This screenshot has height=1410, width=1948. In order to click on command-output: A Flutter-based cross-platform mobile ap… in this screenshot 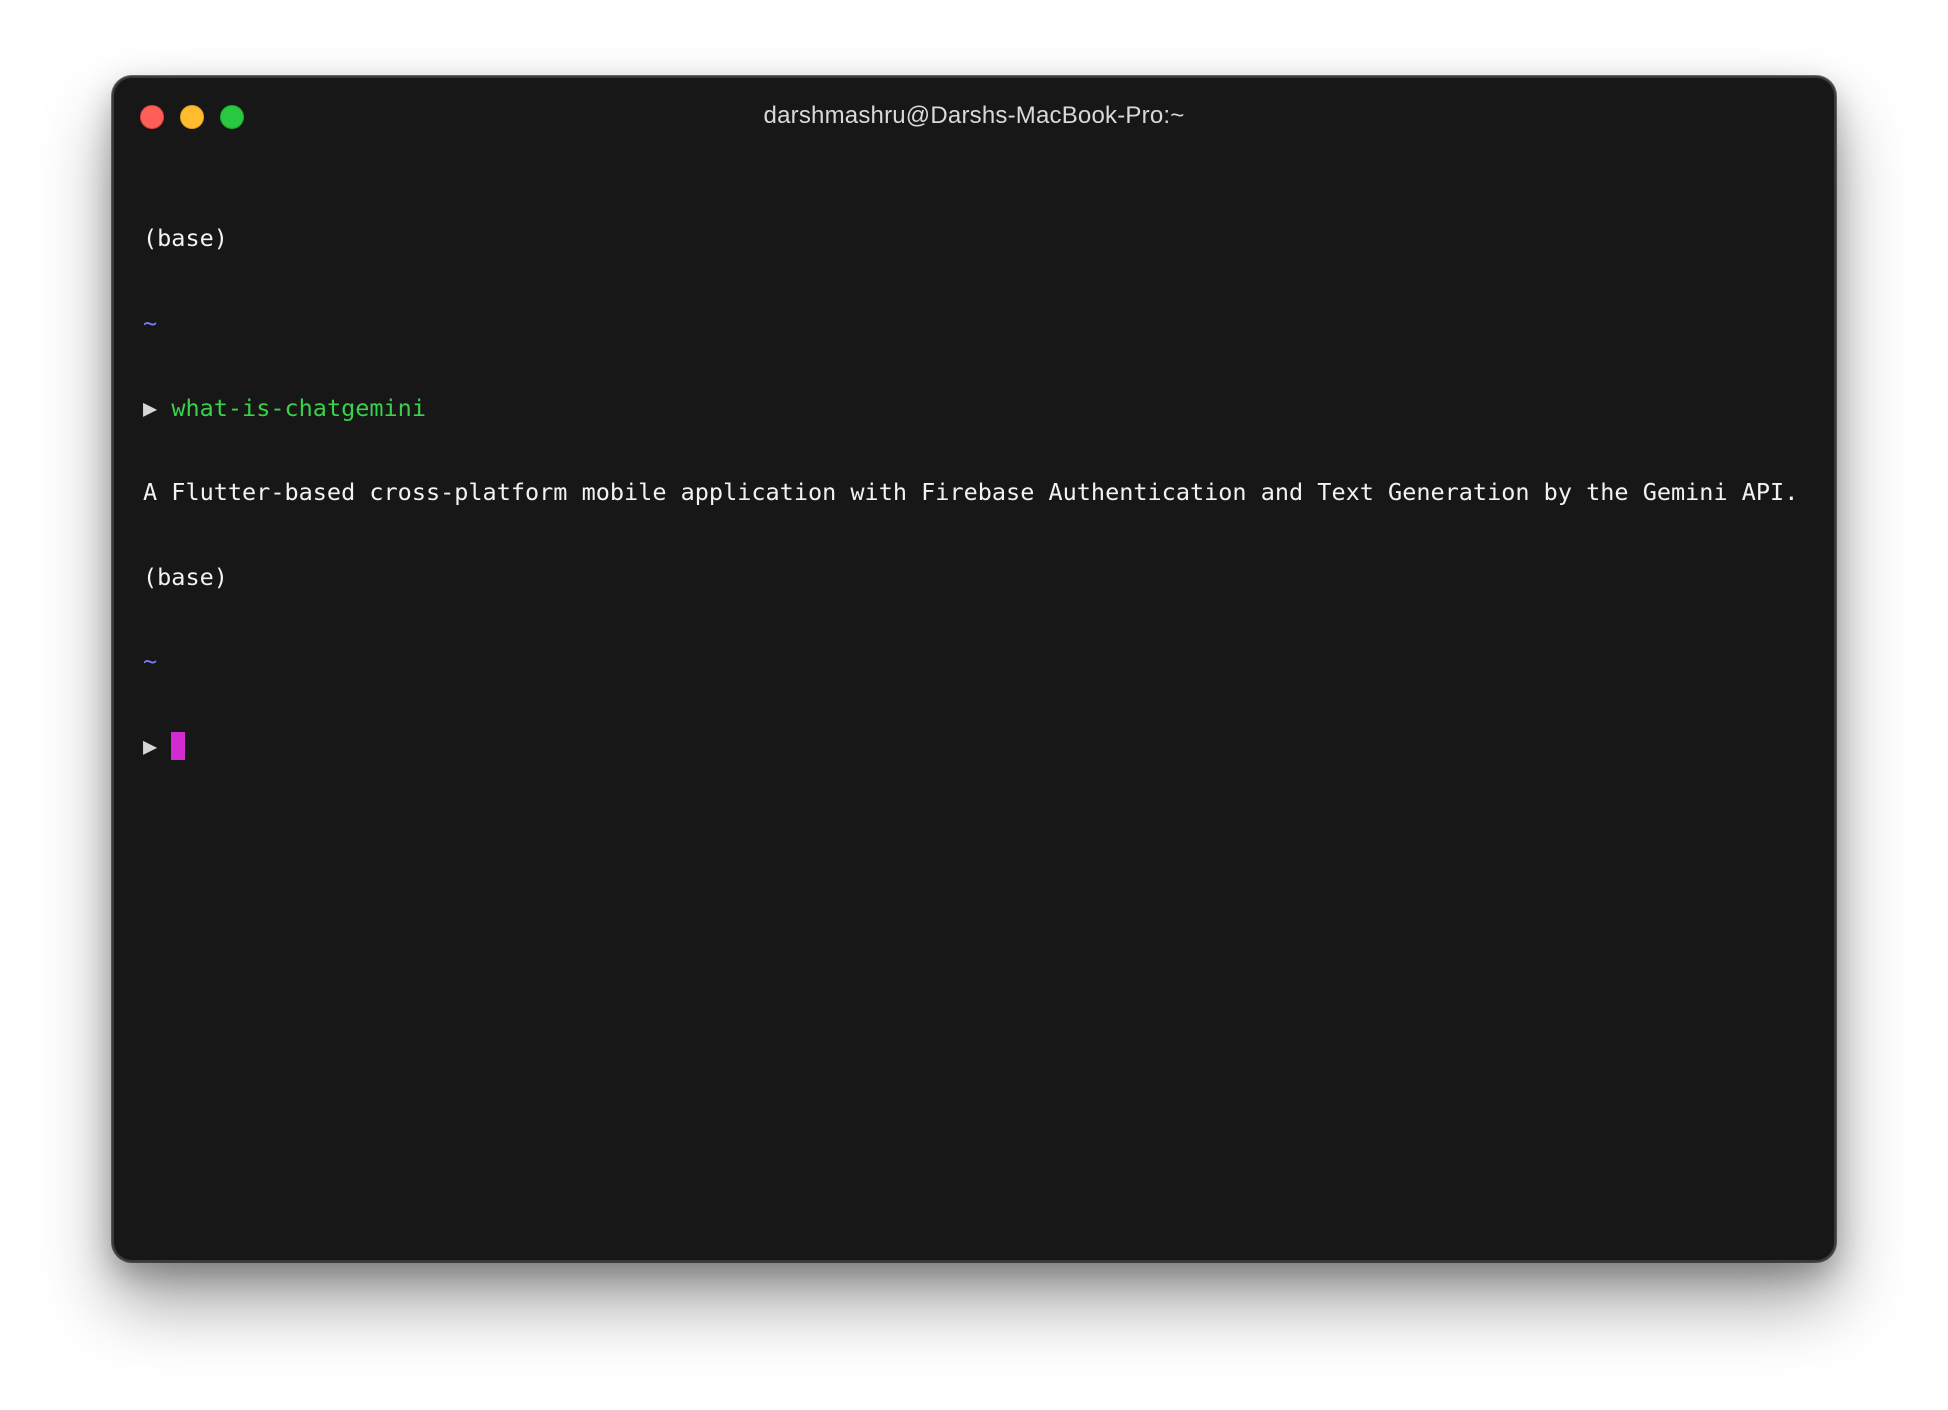, I will do `click(971, 492)`.